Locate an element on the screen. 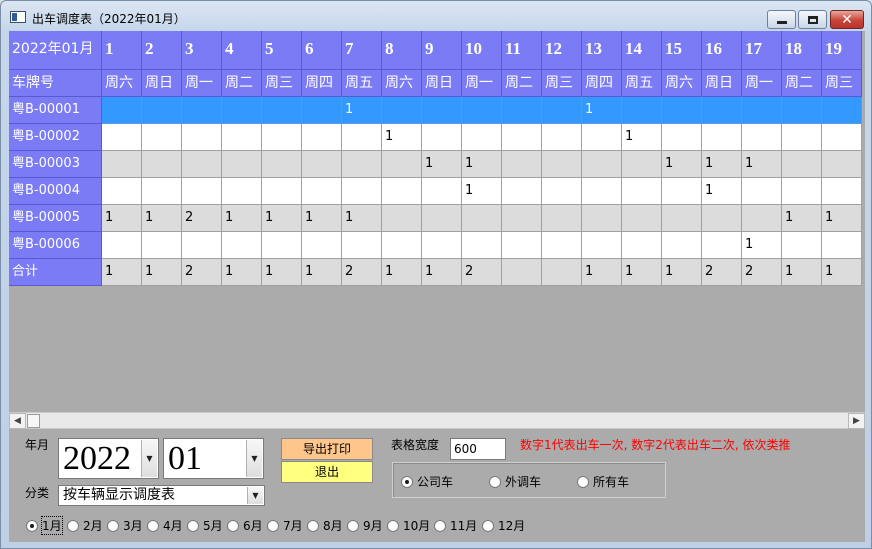 The height and width of the screenshot is (549, 872). month-radio: 6月 is located at coordinates (245, 525).